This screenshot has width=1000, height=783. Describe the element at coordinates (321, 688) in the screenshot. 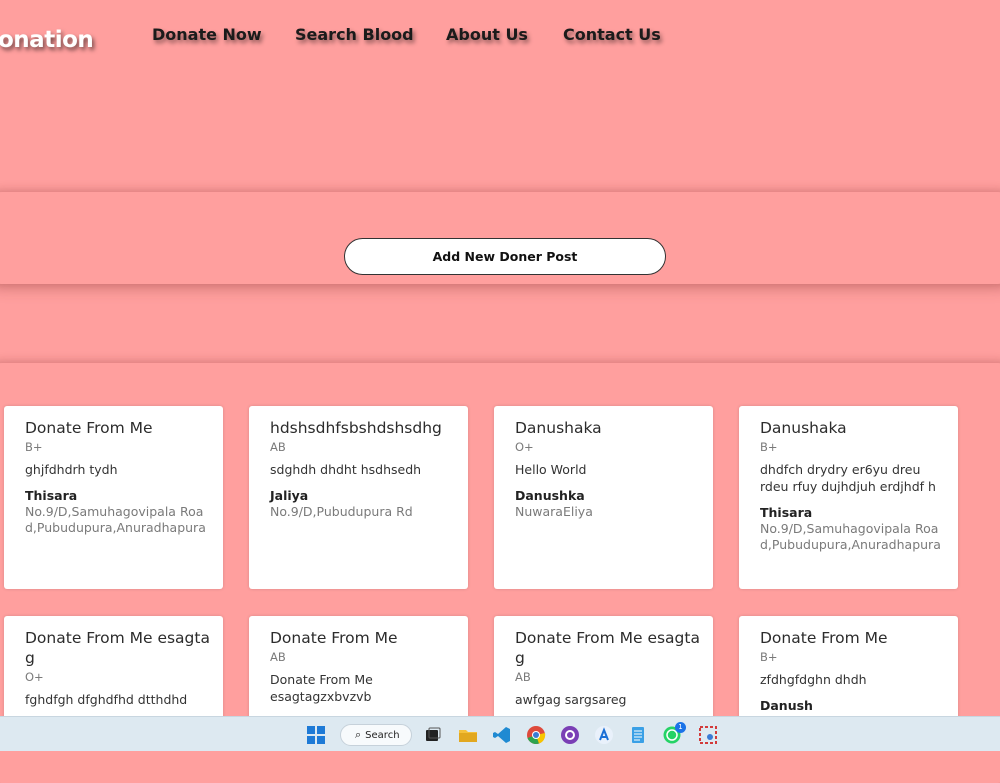

I see `post-description: Donate From Me esagtagzxbvzvb` at that location.